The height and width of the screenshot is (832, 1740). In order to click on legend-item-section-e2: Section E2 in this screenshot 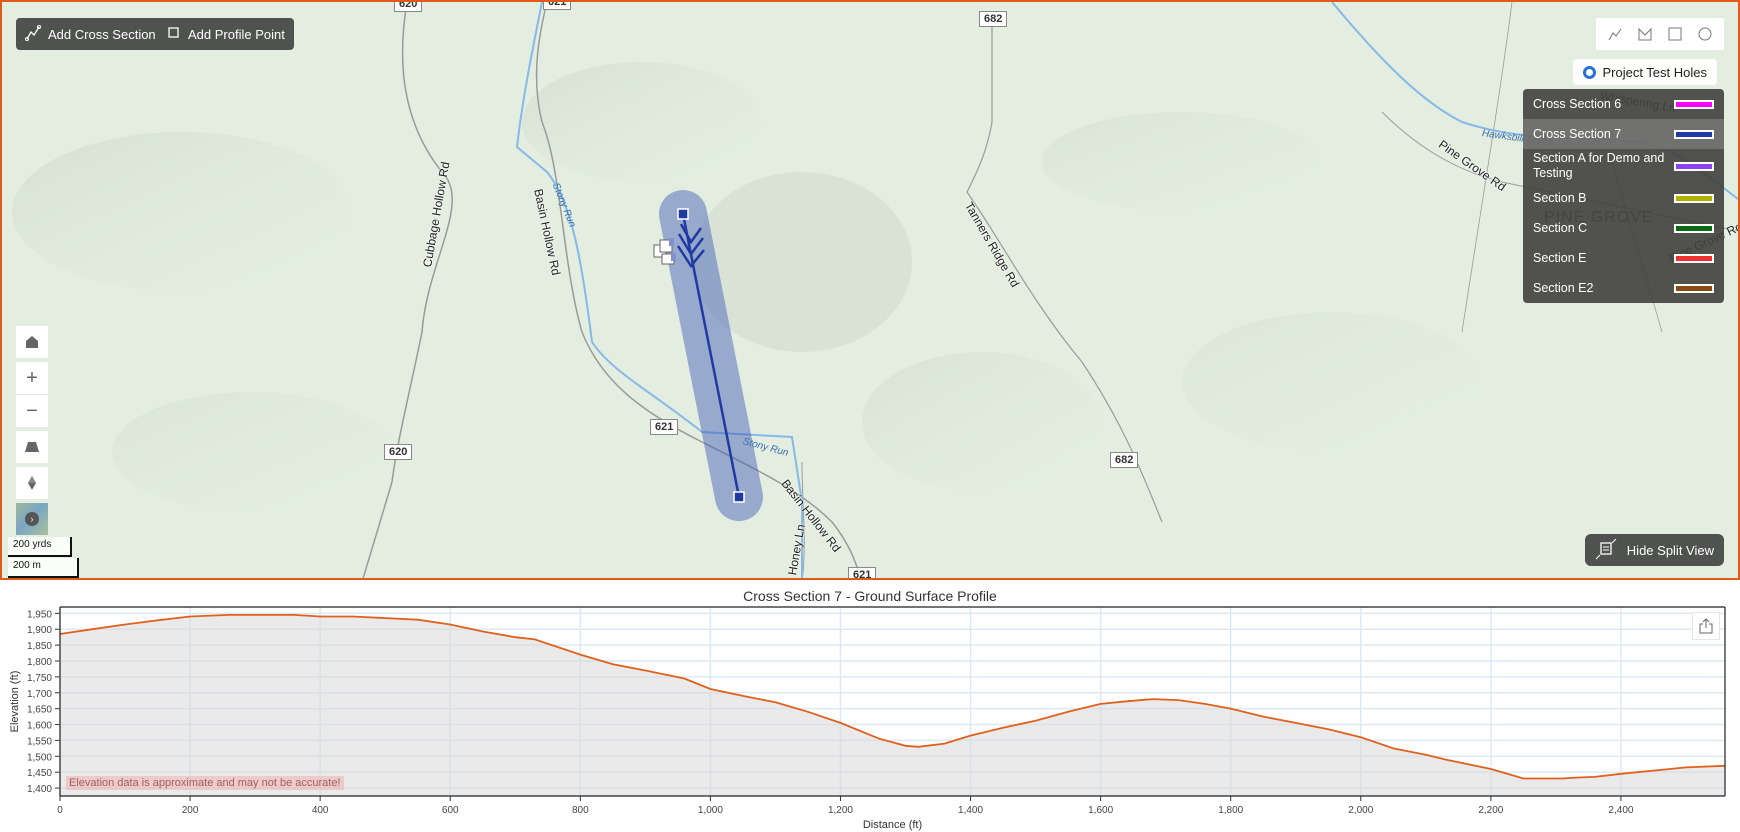, I will do `click(1623, 288)`.